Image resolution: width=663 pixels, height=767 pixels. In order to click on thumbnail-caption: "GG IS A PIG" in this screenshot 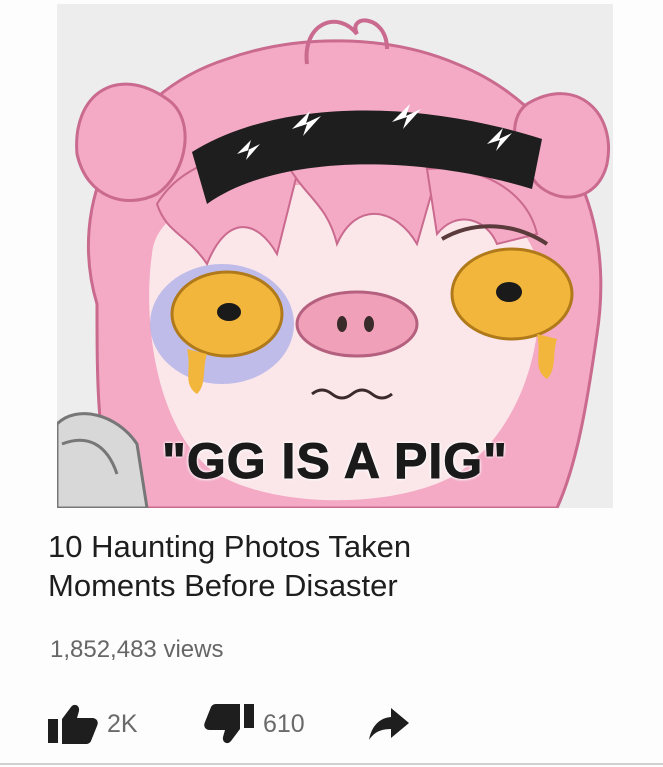, I will do `click(335, 461)`.